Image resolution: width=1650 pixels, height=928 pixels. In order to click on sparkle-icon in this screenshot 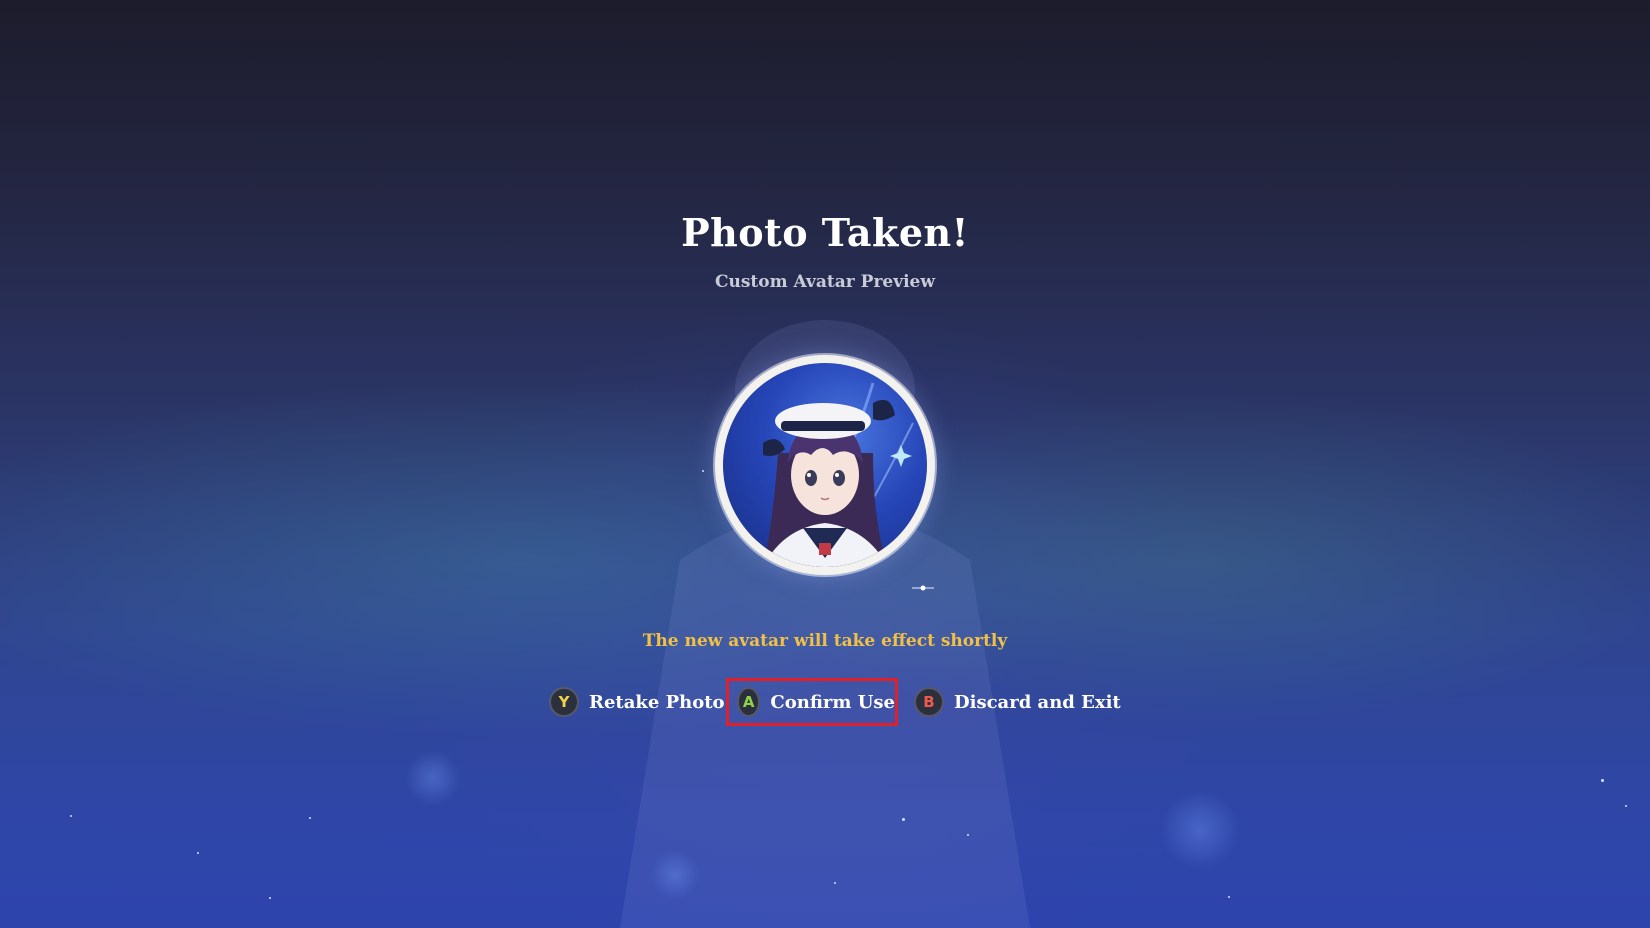, I will do `click(923, 588)`.